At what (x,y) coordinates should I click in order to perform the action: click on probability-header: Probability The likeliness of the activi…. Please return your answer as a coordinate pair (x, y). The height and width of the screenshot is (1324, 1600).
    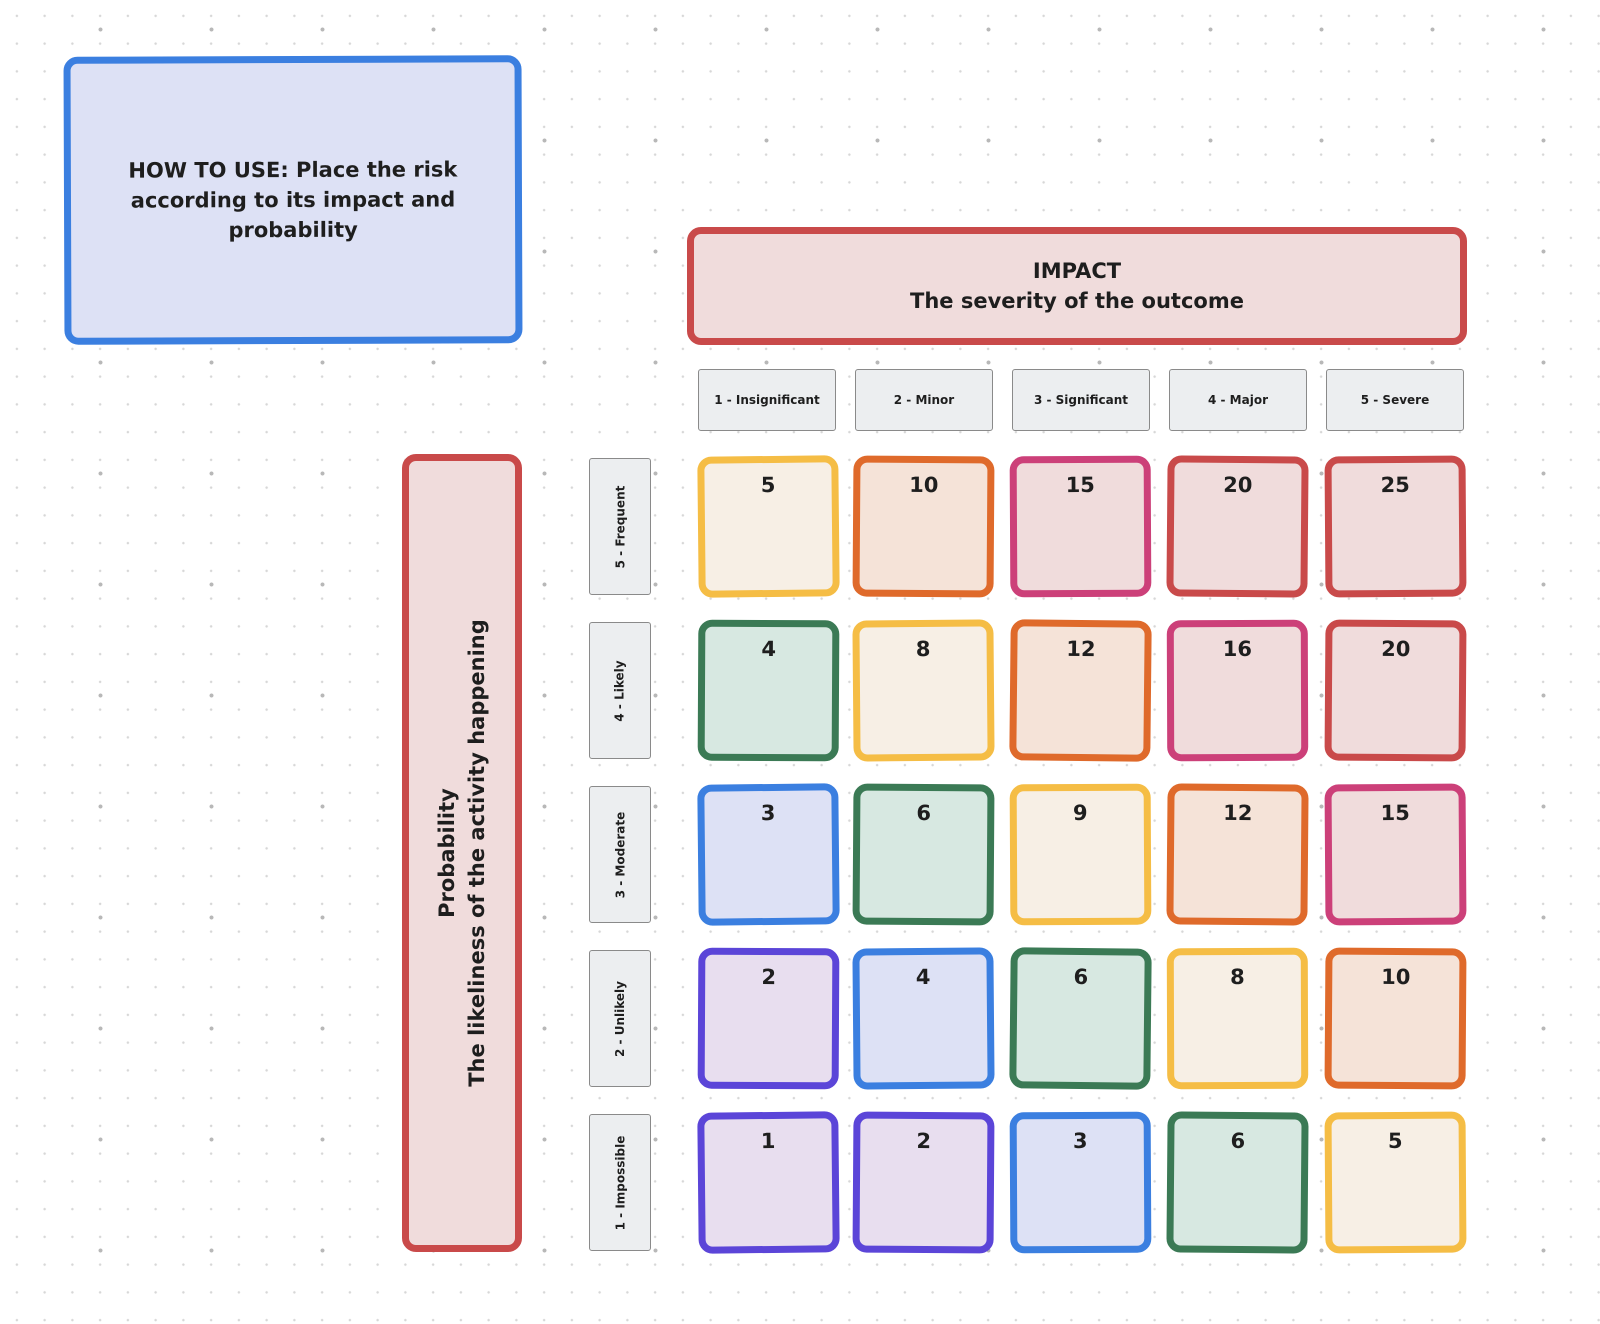
    Looking at the image, I should click on (462, 853).